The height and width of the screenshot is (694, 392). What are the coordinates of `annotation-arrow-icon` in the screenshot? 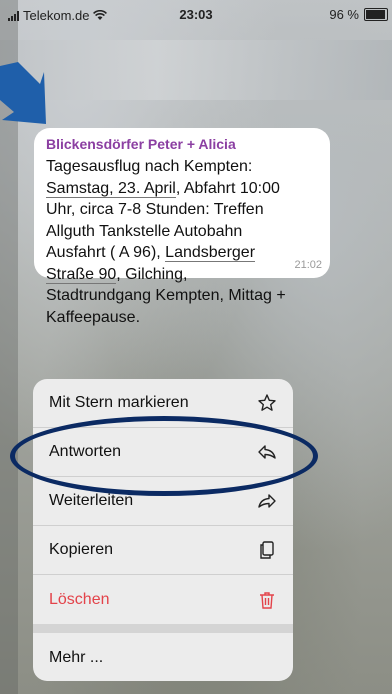 It's located at (23, 93).